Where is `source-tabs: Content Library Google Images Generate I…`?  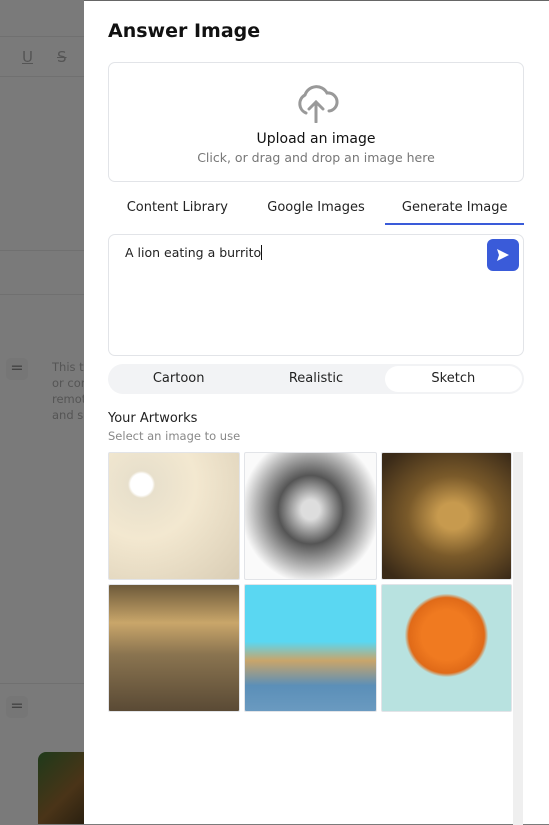
source-tabs: Content Library Google Images Generate I… is located at coordinates (316, 211).